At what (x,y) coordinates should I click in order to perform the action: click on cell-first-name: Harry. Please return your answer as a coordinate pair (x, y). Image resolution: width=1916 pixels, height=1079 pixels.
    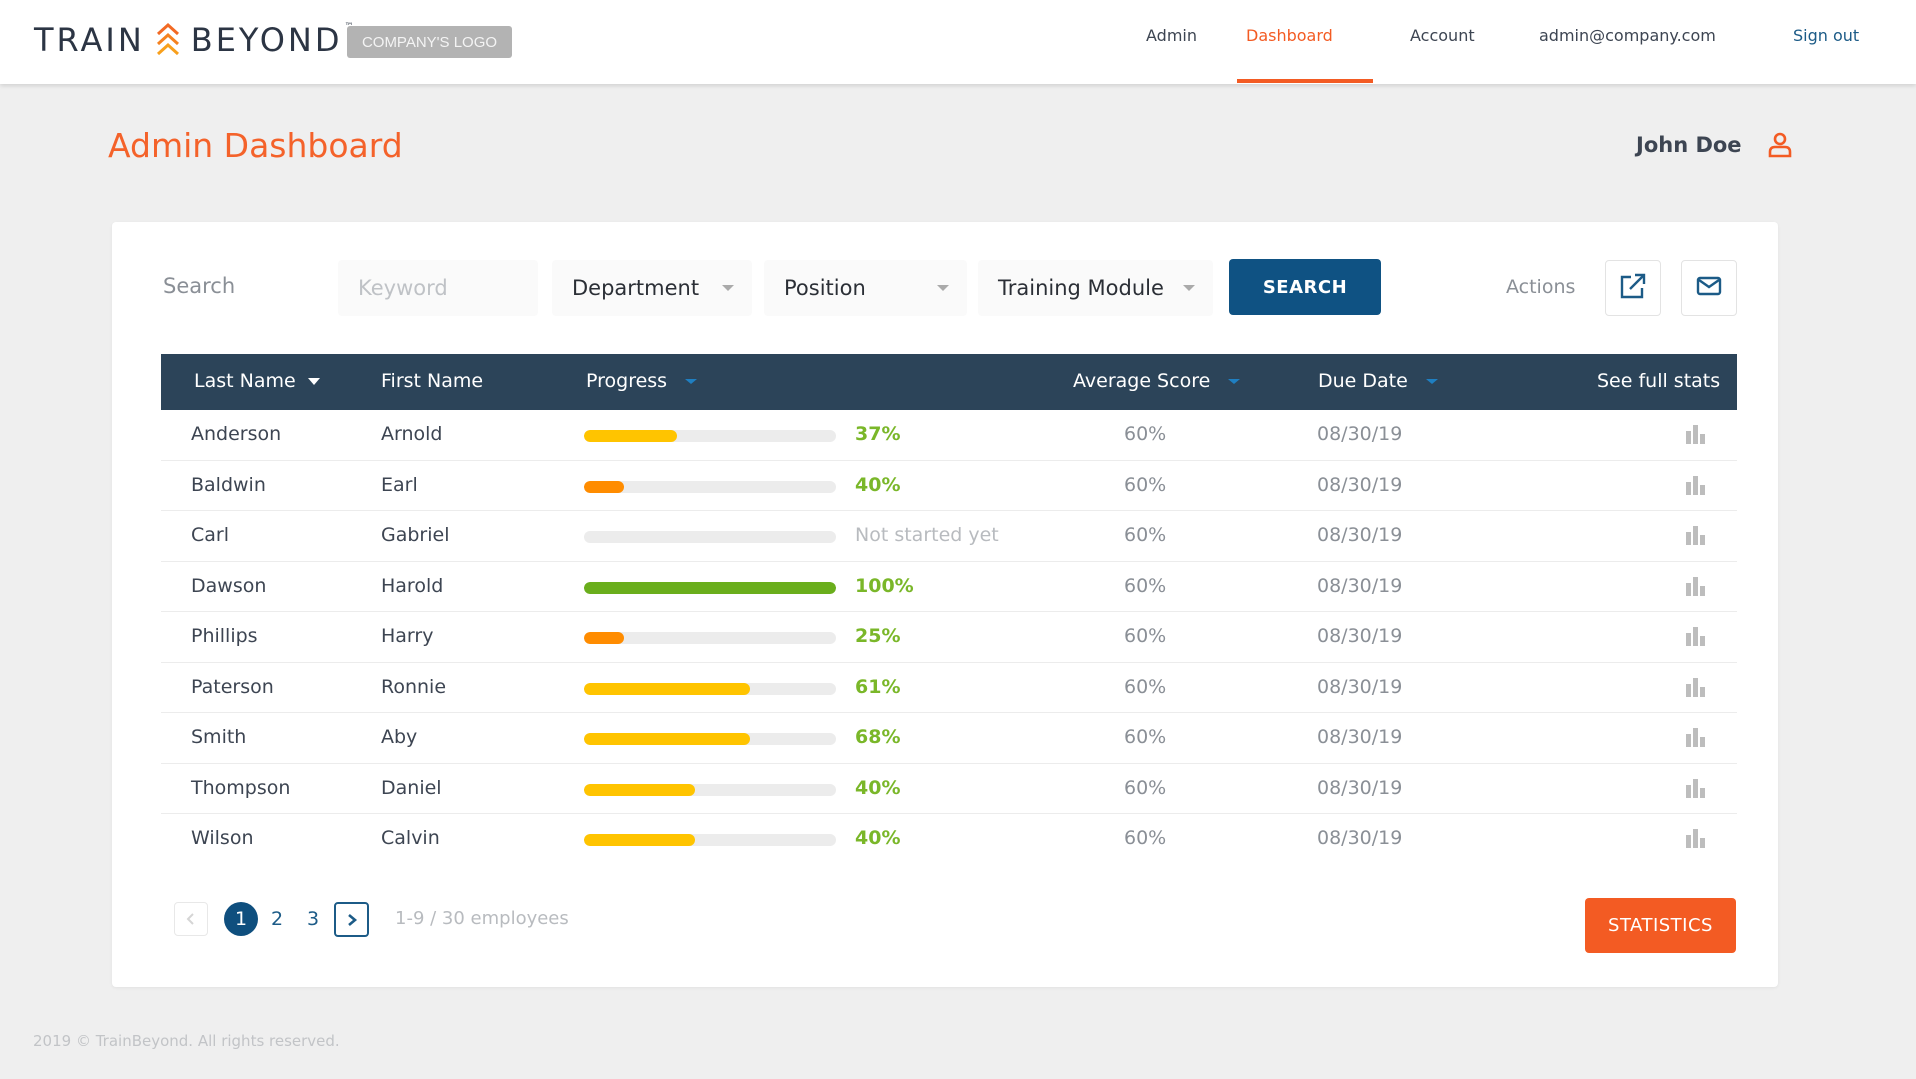
    Looking at the image, I should click on (407, 636).